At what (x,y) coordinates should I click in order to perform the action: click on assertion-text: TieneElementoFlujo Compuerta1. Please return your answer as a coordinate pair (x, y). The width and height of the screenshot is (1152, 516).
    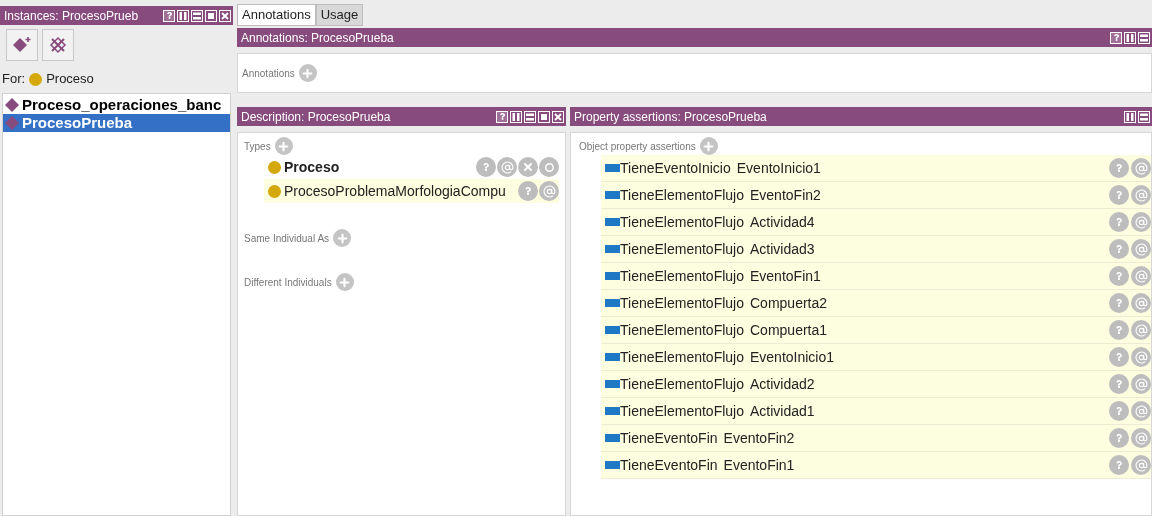
    Looking at the image, I should click on (724, 330).